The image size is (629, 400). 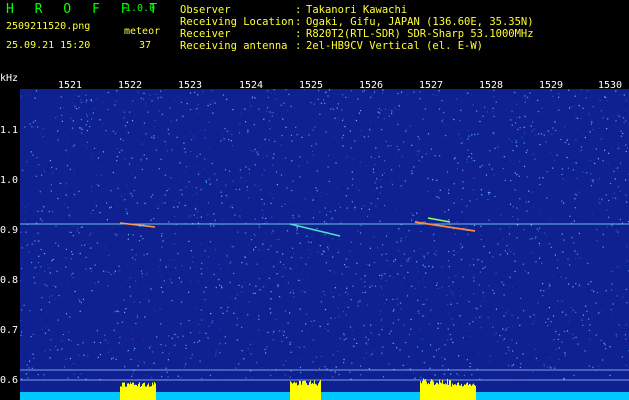 What do you see at coordinates (420, 22) in the screenshot?
I see `location-value: Ogaki, Gifu, JAPAN (136.60E, 35.35N)` at bounding box center [420, 22].